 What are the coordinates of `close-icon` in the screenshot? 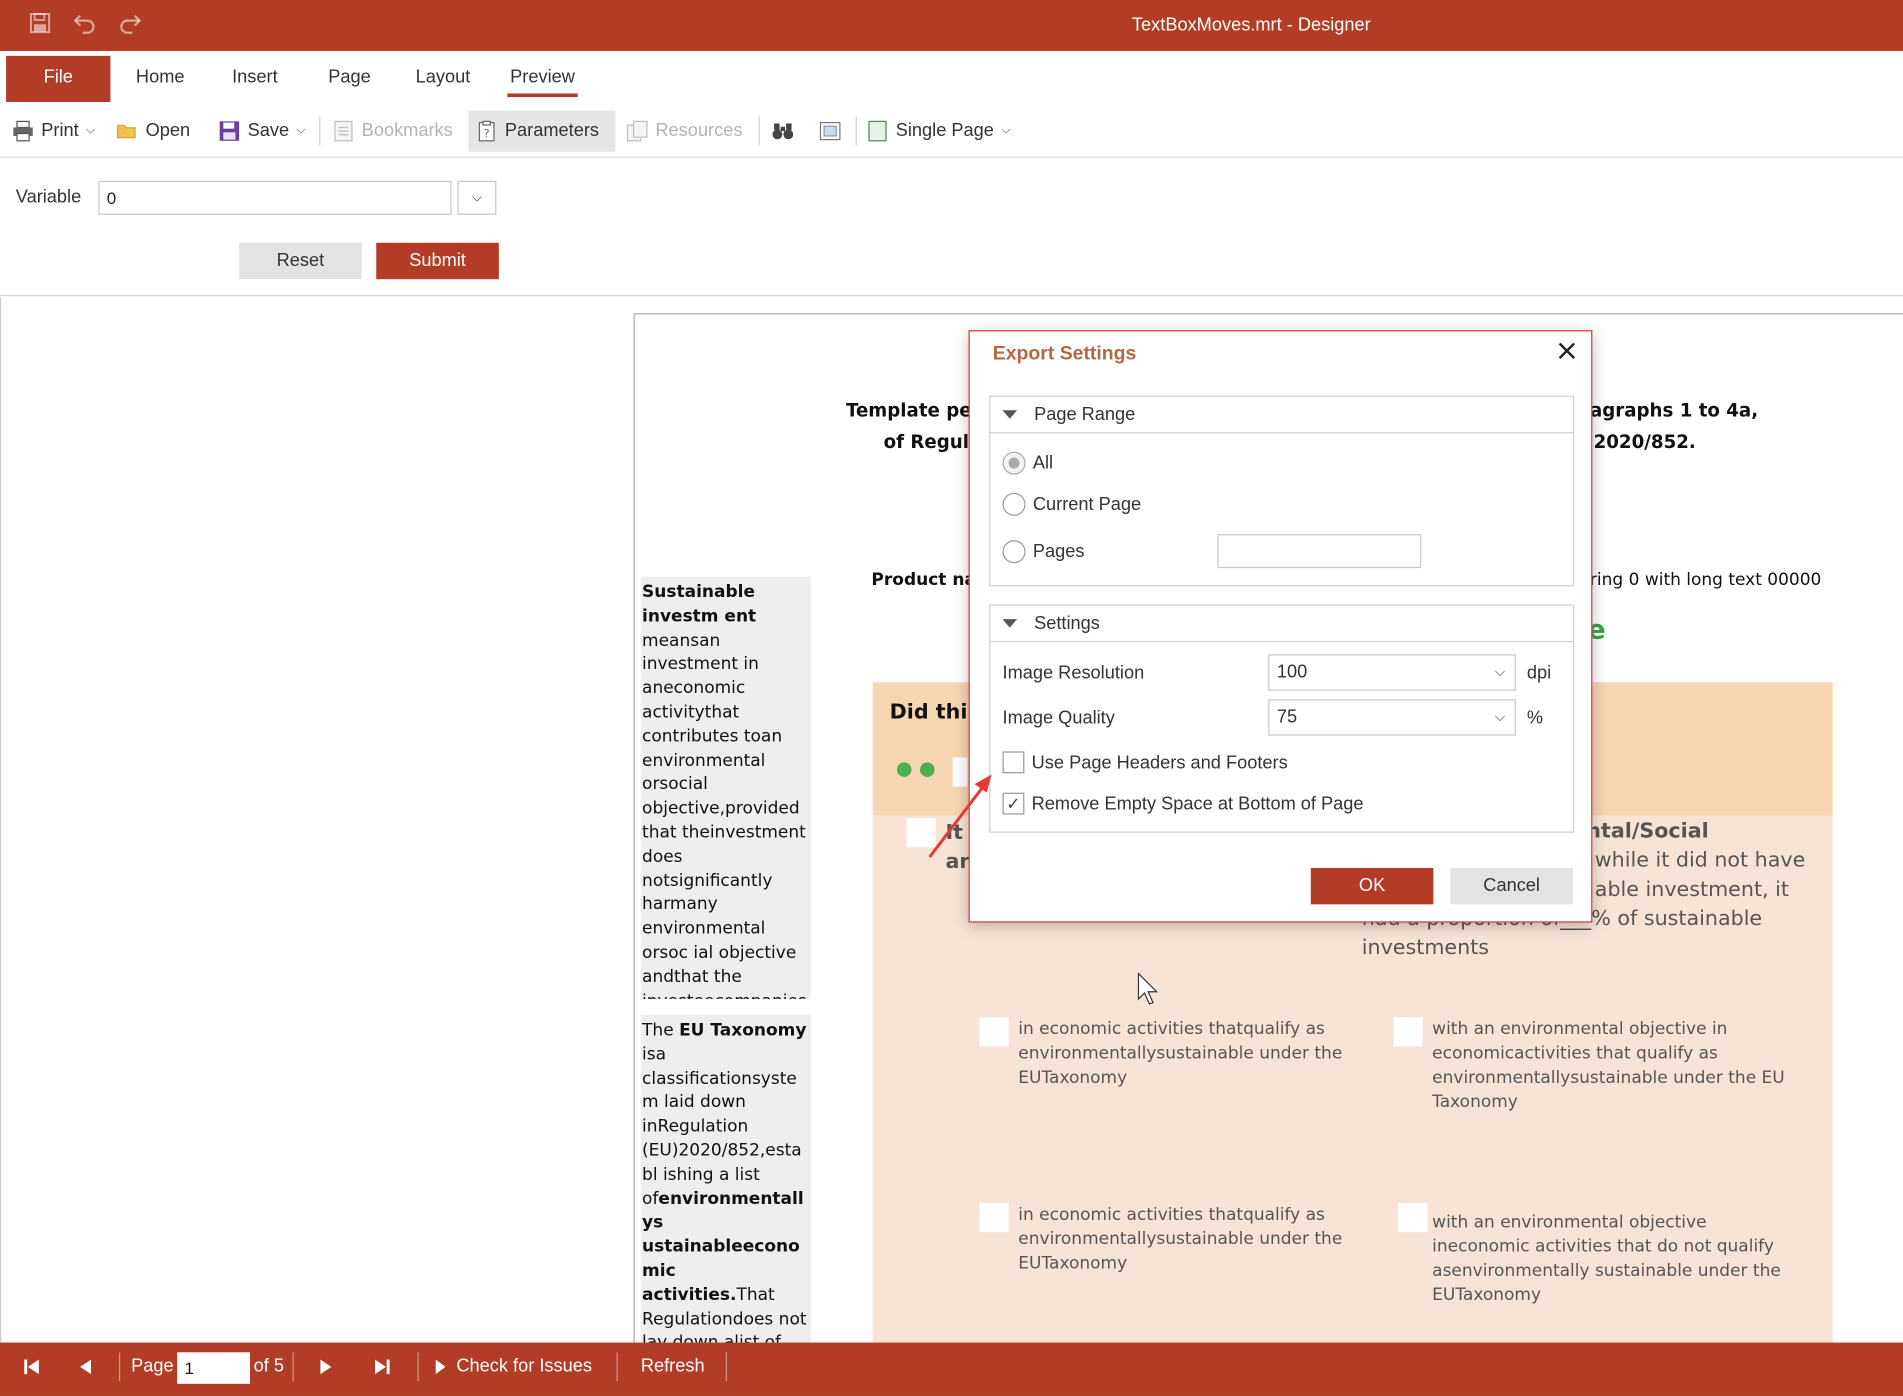 It's located at (1567, 353).